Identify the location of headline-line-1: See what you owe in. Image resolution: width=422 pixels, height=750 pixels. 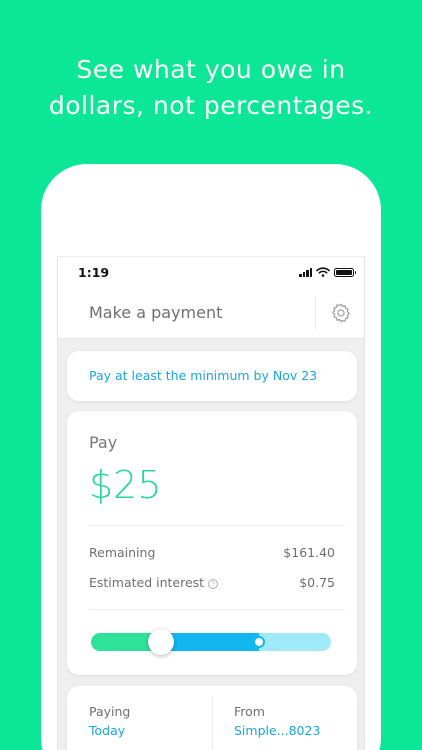
(211, 69).